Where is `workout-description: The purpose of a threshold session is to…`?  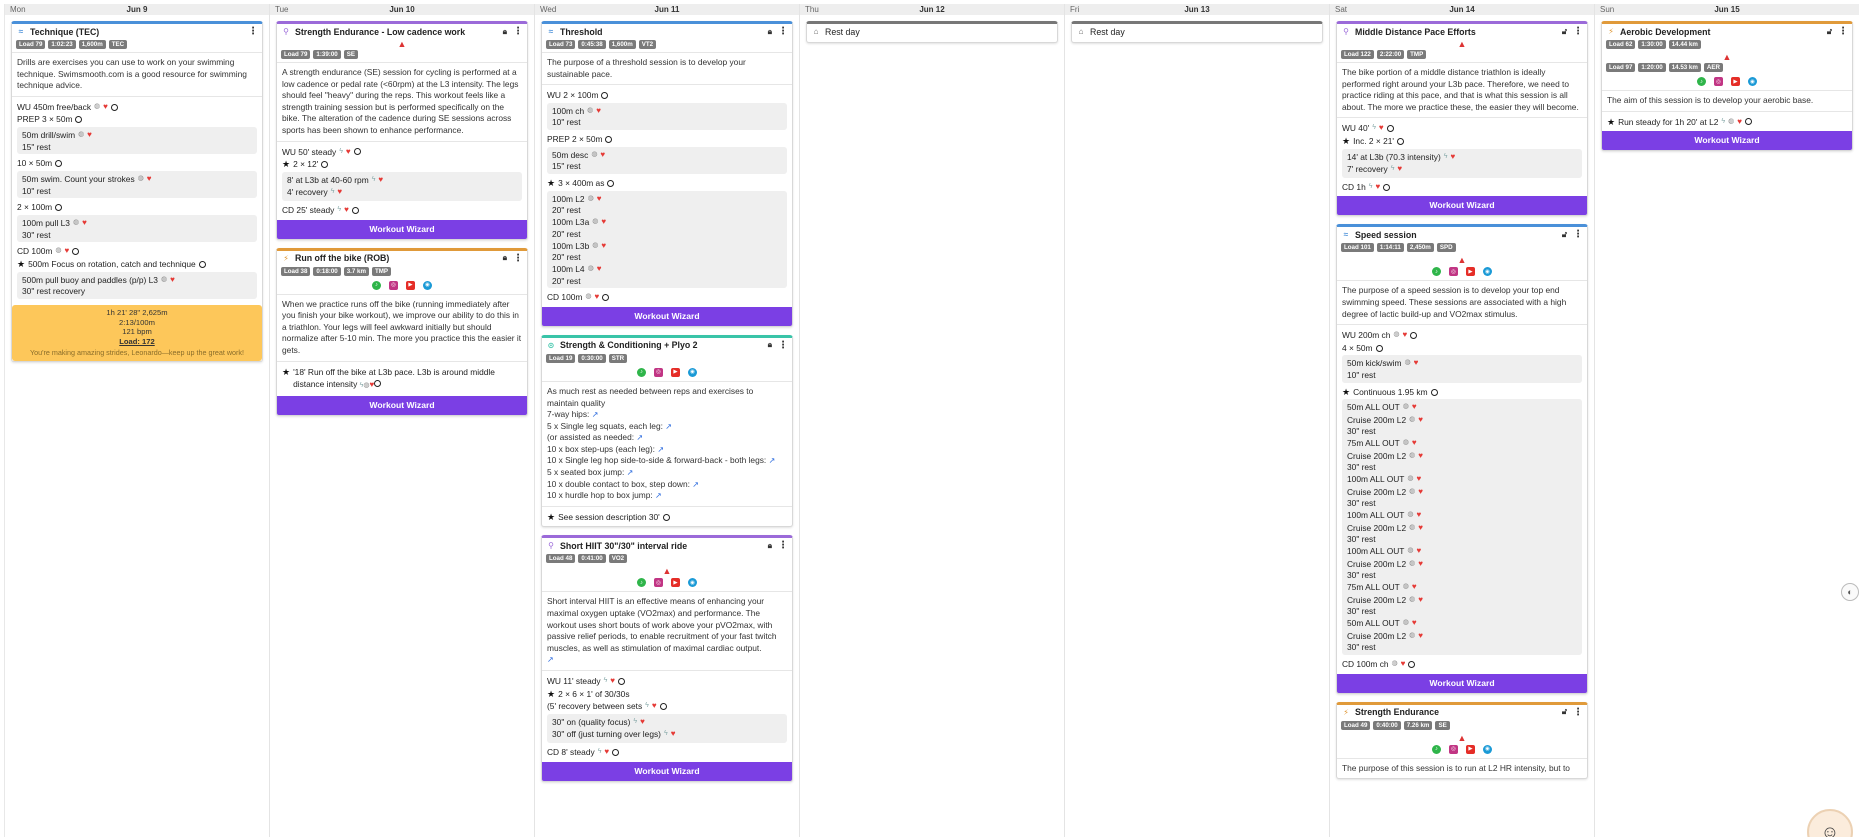 workout-description: The purpose of a threshold session is to… is located at coordinates (667, 68).